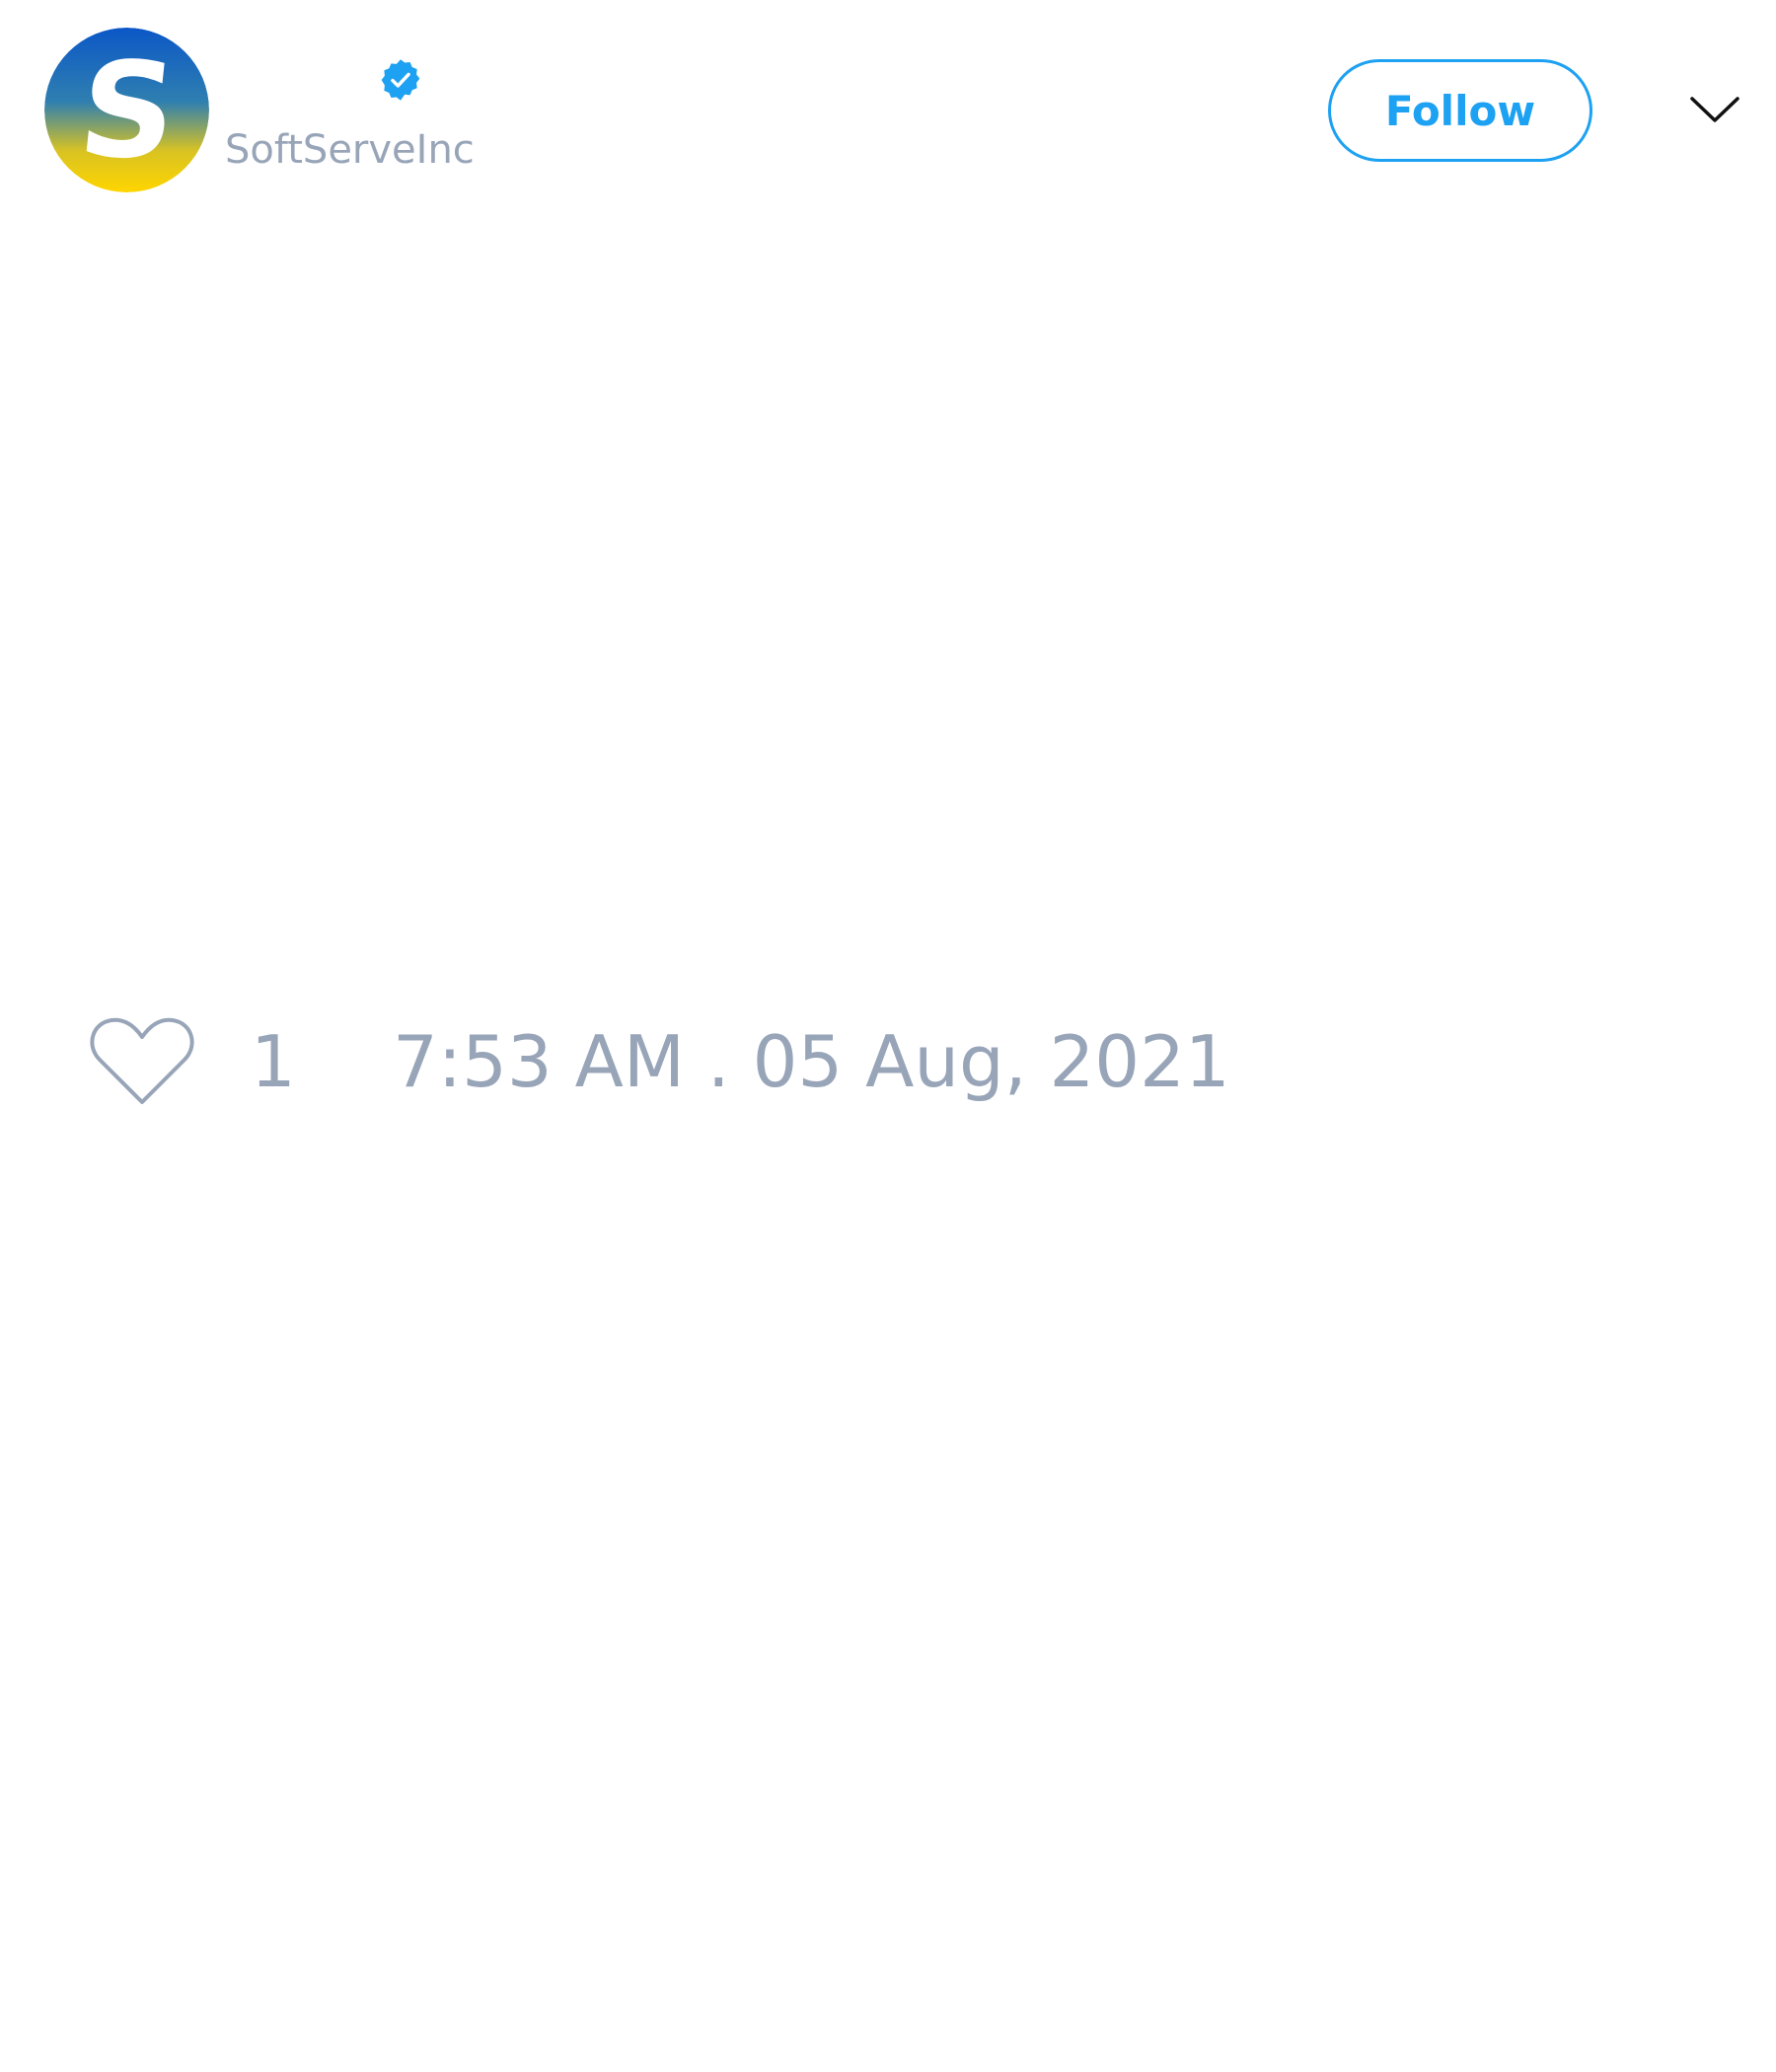  I want to click on softserve-logo-icon: S, so click(127, 110).